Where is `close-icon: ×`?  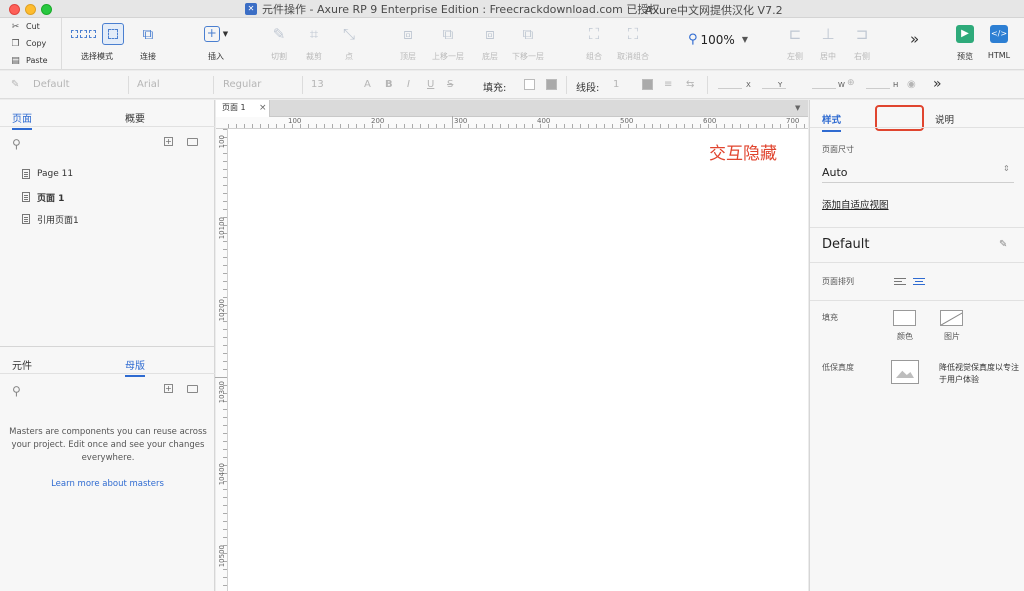 close-icon: × is located at coordinates (263, 108).